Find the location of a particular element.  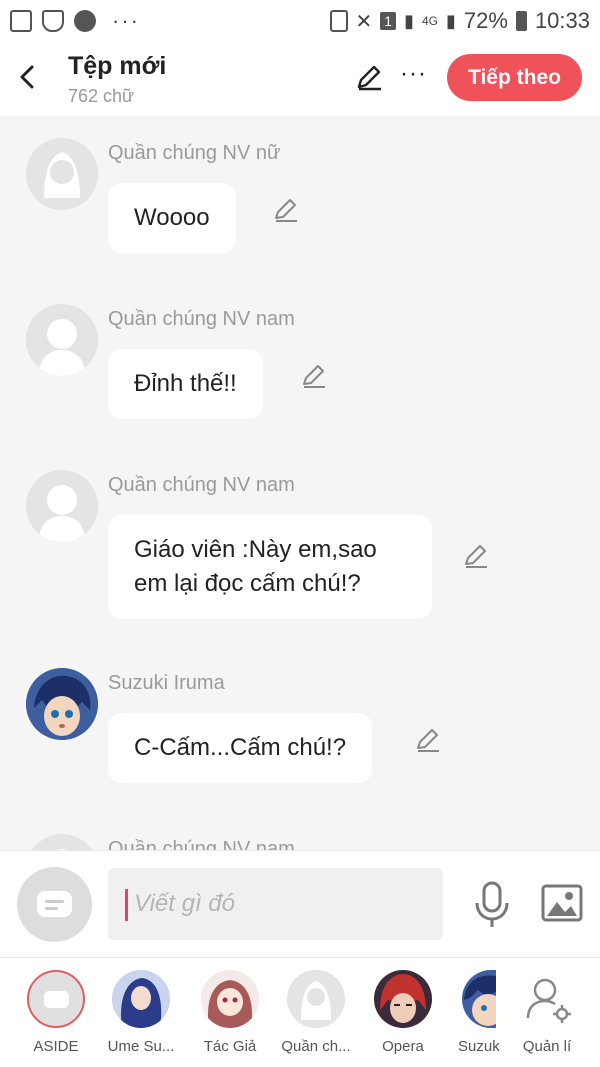

avatar-suzuki-iruma is located at coordinates (62, 704).